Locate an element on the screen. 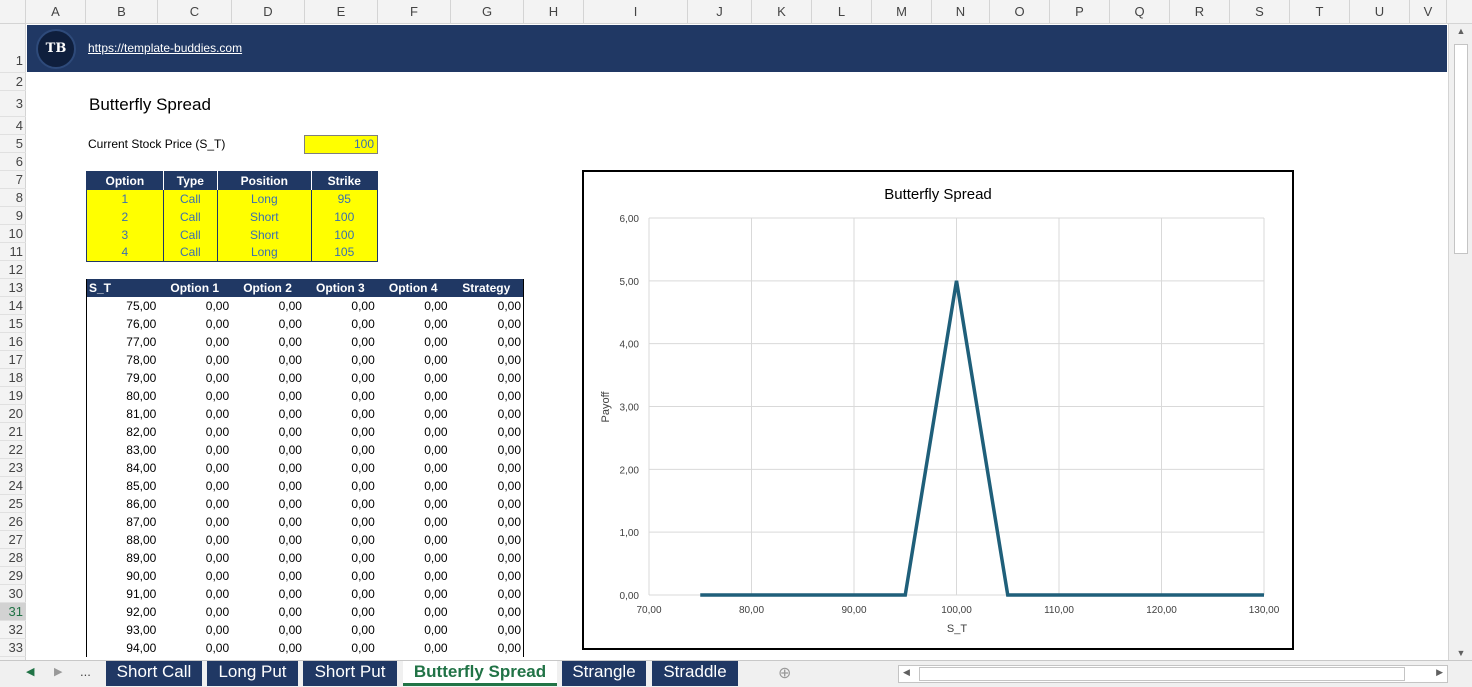  payoff-cell: 93,00 is located at coordinates (123, 630).